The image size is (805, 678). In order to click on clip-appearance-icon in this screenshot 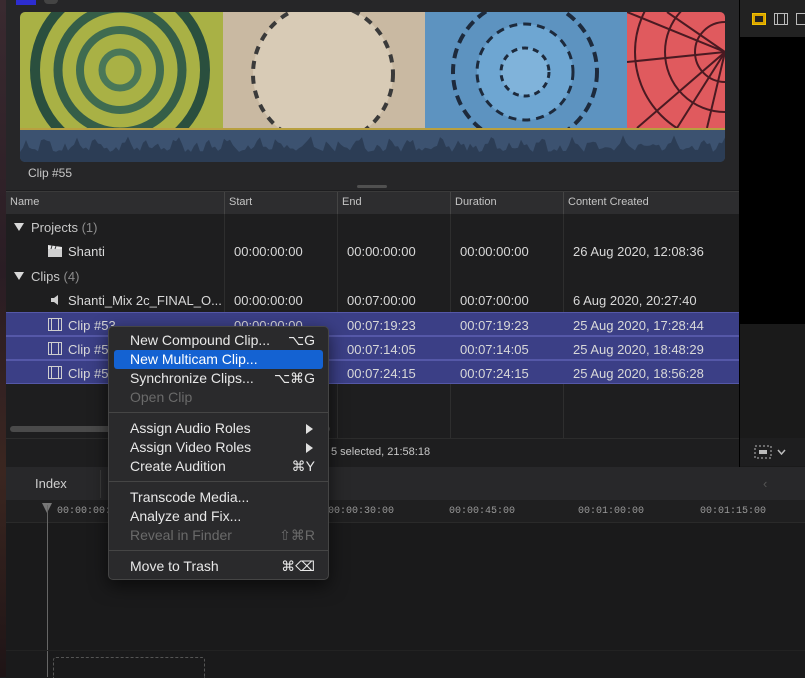, I will do `click(763, 452)`.